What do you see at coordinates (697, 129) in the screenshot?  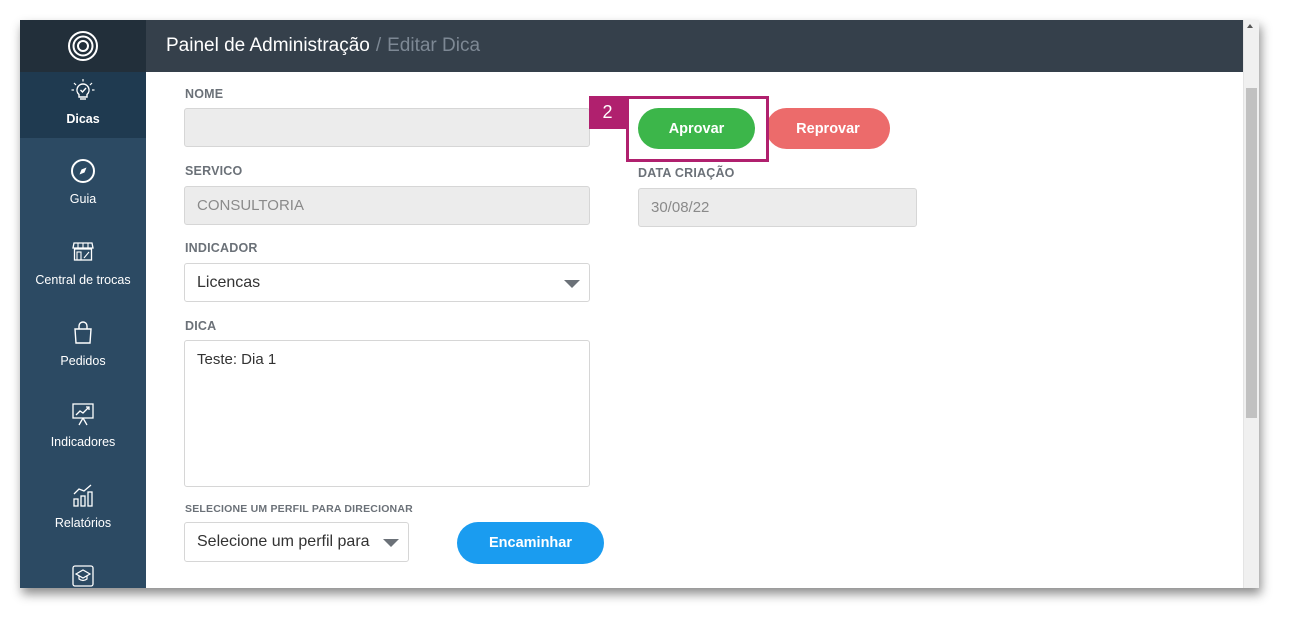 I see `step-highlight-box` at bounding box center [697, 129].